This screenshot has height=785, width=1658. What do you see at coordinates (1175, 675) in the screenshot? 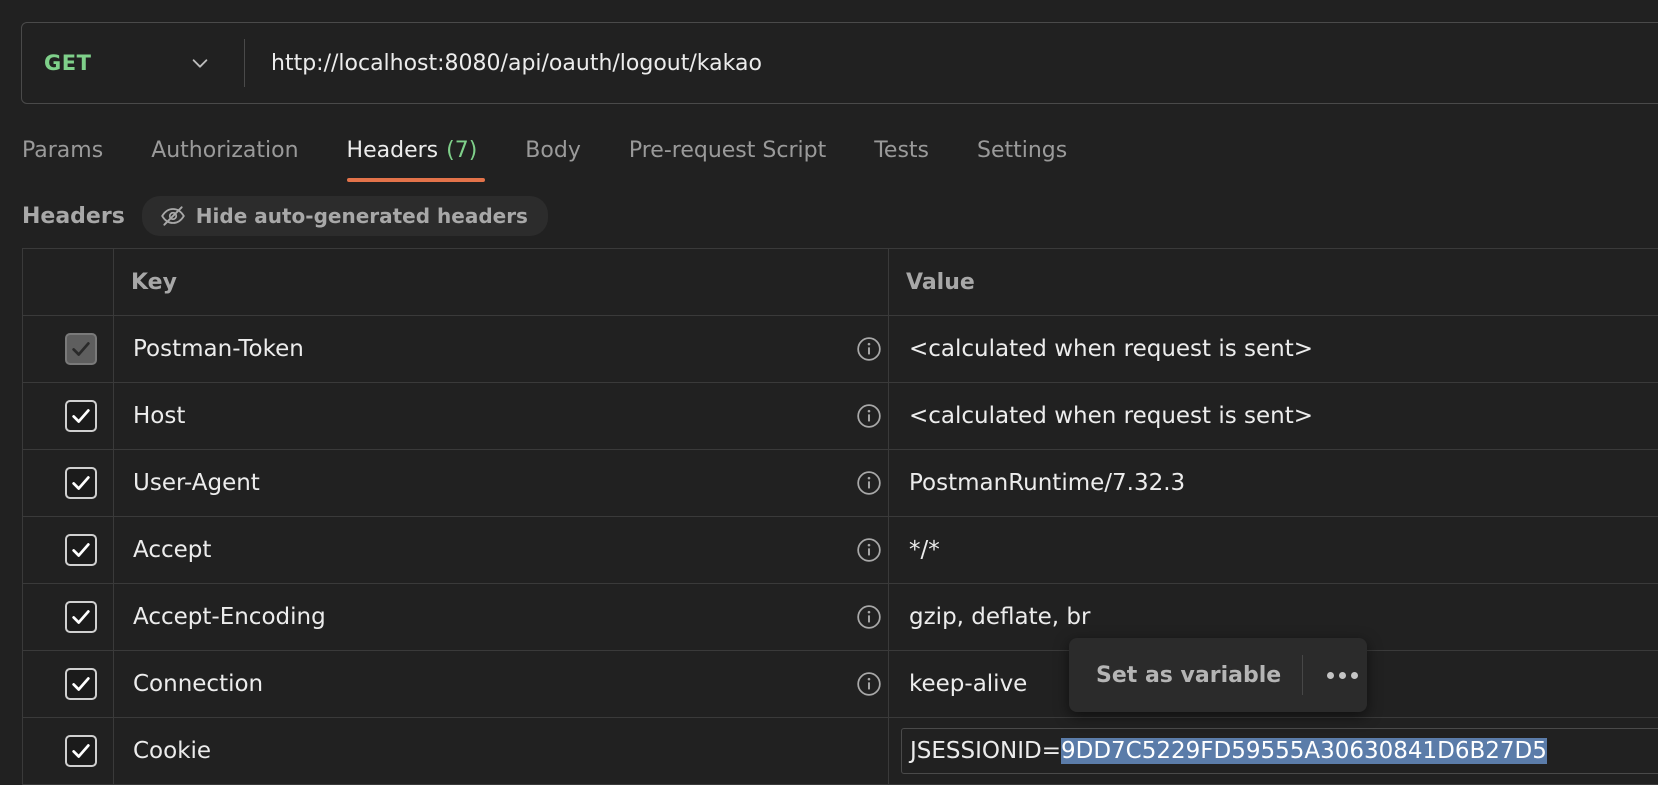
I see `set-as-variable-button: Set as variable` at bounding box center [1175, 675].